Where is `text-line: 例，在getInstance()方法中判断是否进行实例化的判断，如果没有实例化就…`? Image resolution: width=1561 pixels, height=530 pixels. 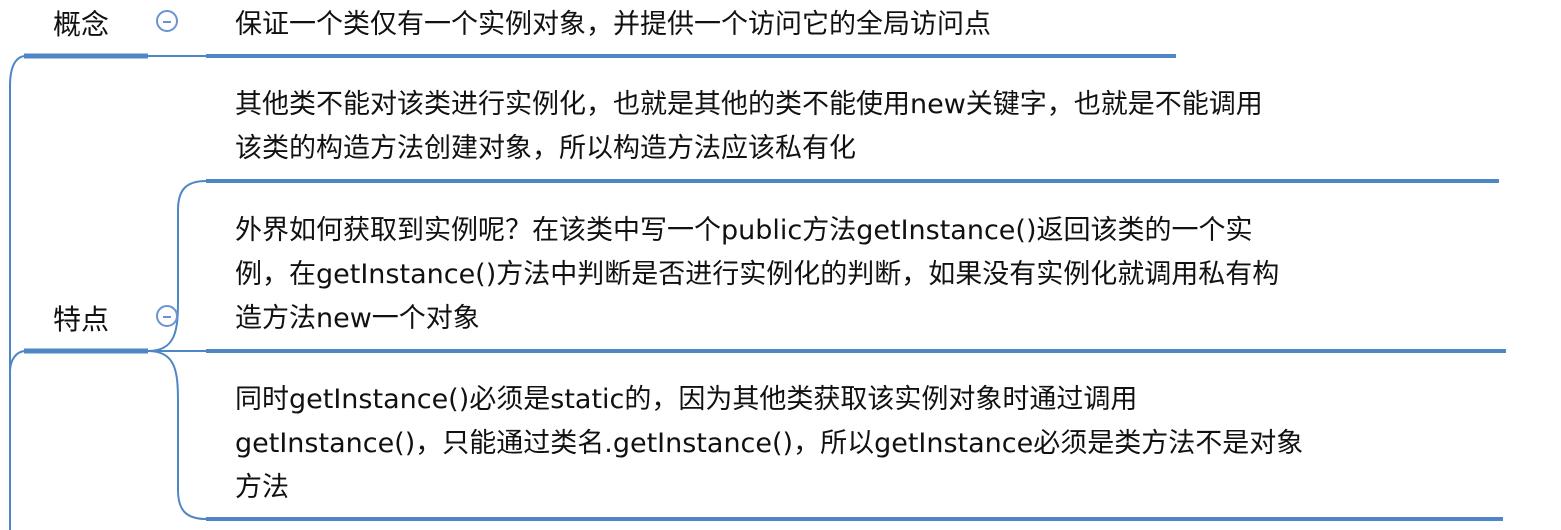 text-line: 例，在getInstance()方法中判断是否进行实例化的判断，如果没有实例化就… is located at coordinates (757, 274).